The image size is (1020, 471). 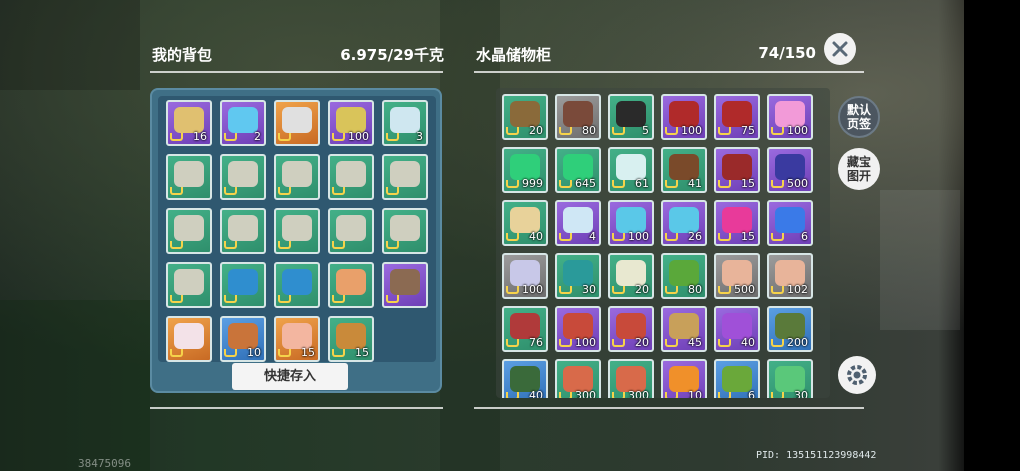 I want to click on inventory-slot: 999, so click(x=525, y=170).